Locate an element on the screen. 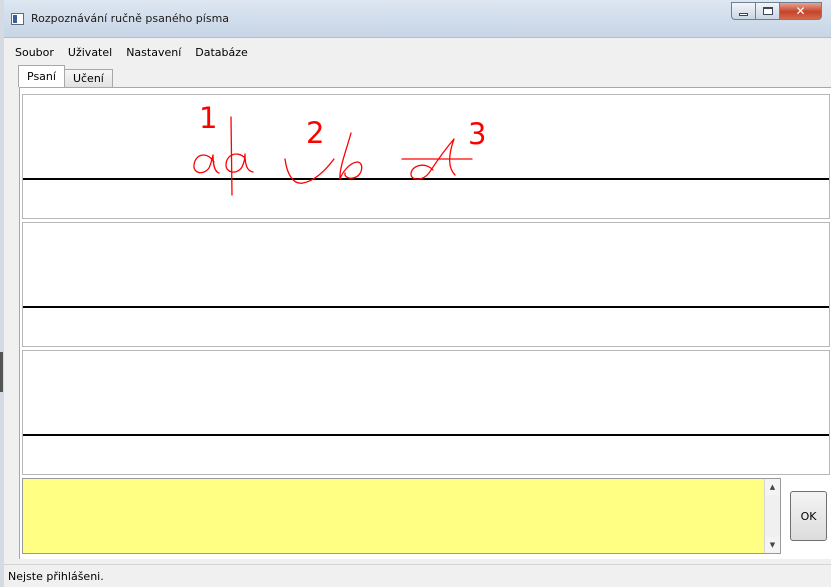 The width and height of the screenshot is (831, 587). scroll-down-arrow-icon: ▼ is located at coordinates (772, 545).